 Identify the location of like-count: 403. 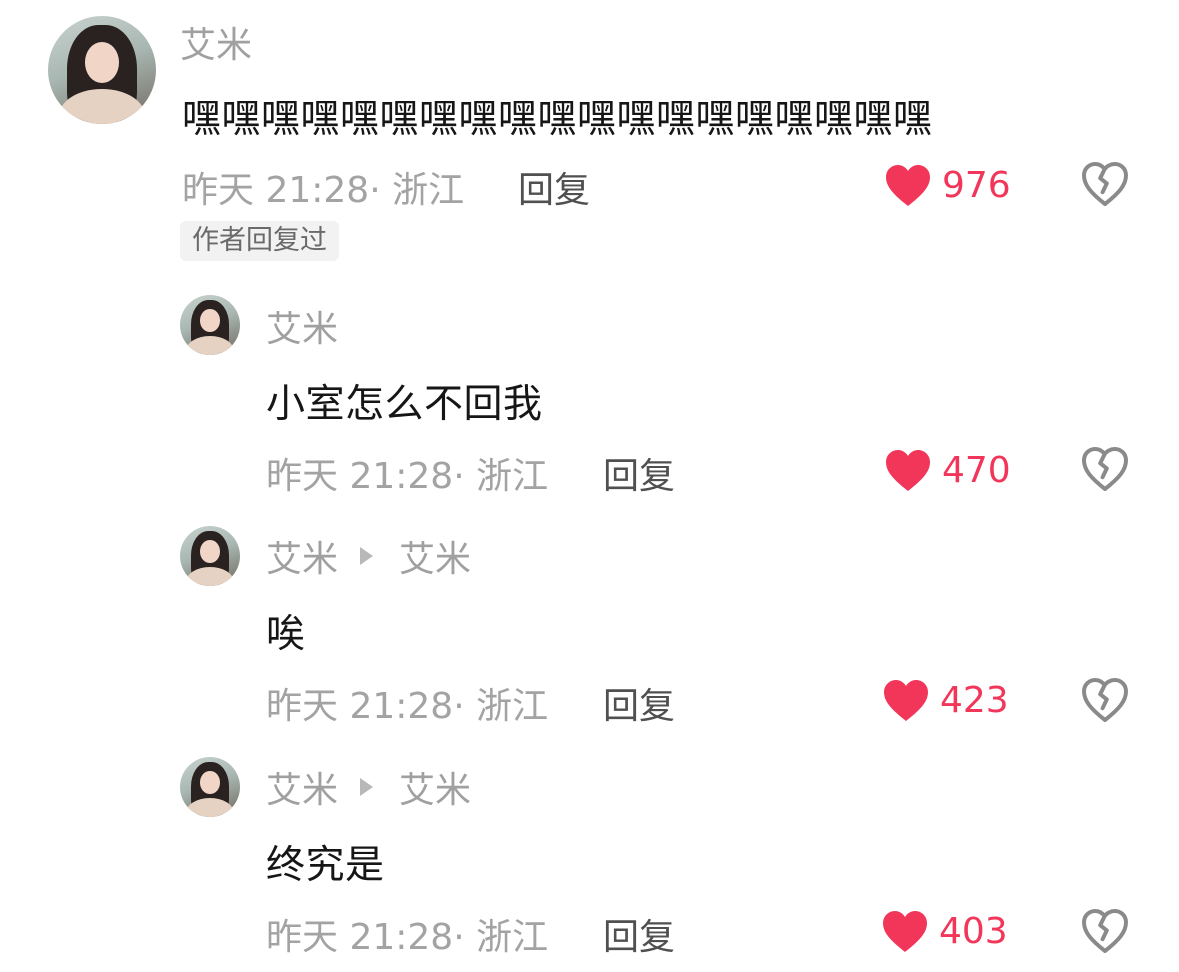
(973, 931).